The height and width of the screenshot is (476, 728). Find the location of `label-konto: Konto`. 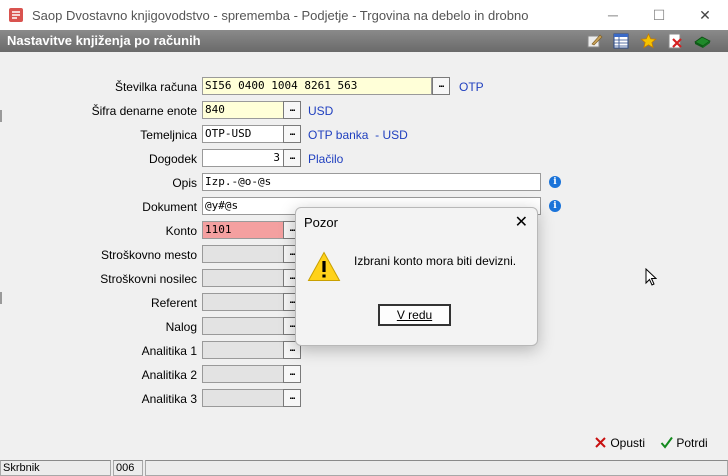

label-konto: Konto is located at coordinates (181, 231).